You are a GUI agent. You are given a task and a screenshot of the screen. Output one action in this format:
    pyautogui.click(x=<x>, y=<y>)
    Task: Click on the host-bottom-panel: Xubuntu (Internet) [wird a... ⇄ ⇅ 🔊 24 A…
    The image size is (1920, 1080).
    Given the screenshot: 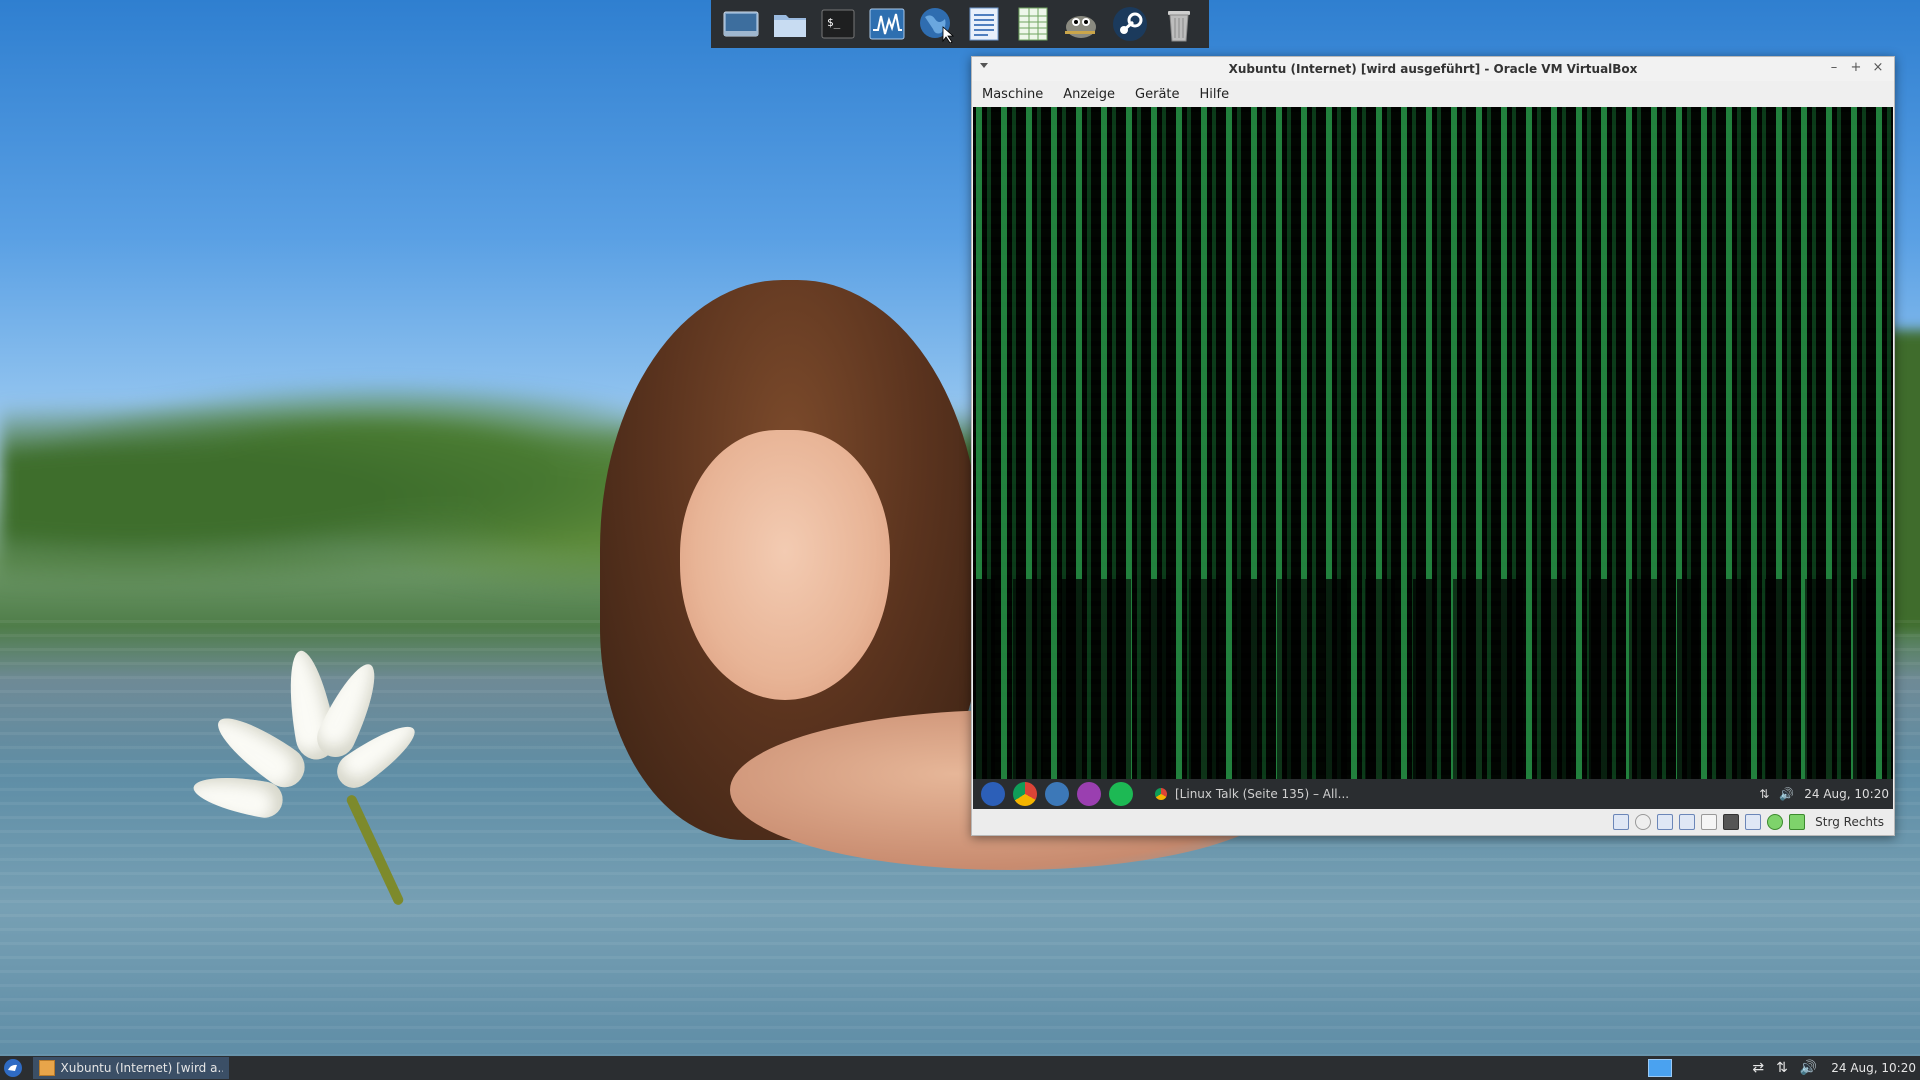 What is the action you would take?
    pyautogui.click(x=960, y=1068)
    